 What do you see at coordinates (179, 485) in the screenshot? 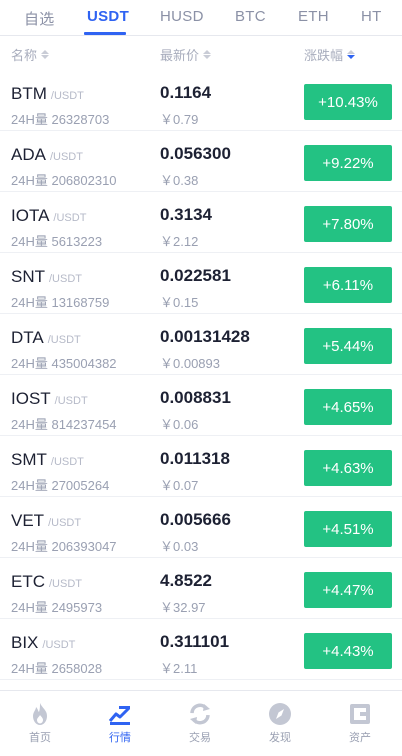
I see `cny-price: ￥0.07` at bounding box center [179, 485].